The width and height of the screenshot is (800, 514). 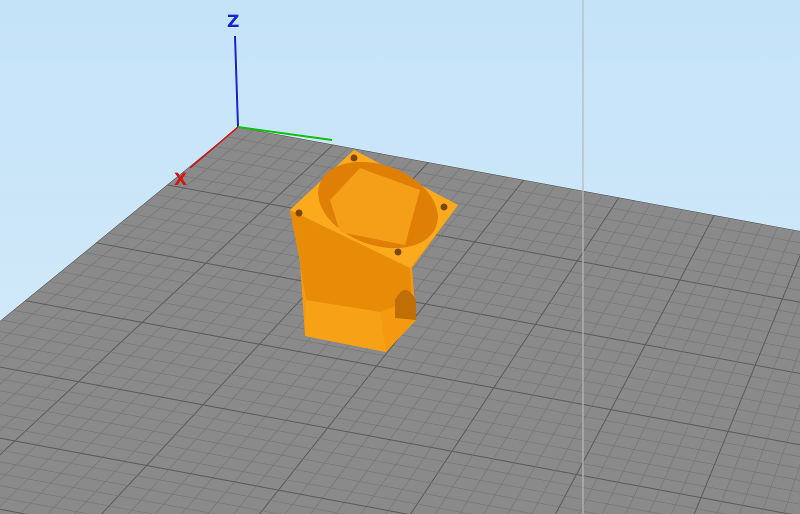 I want to click on axis-label: Z, so click(x=233, y=22).